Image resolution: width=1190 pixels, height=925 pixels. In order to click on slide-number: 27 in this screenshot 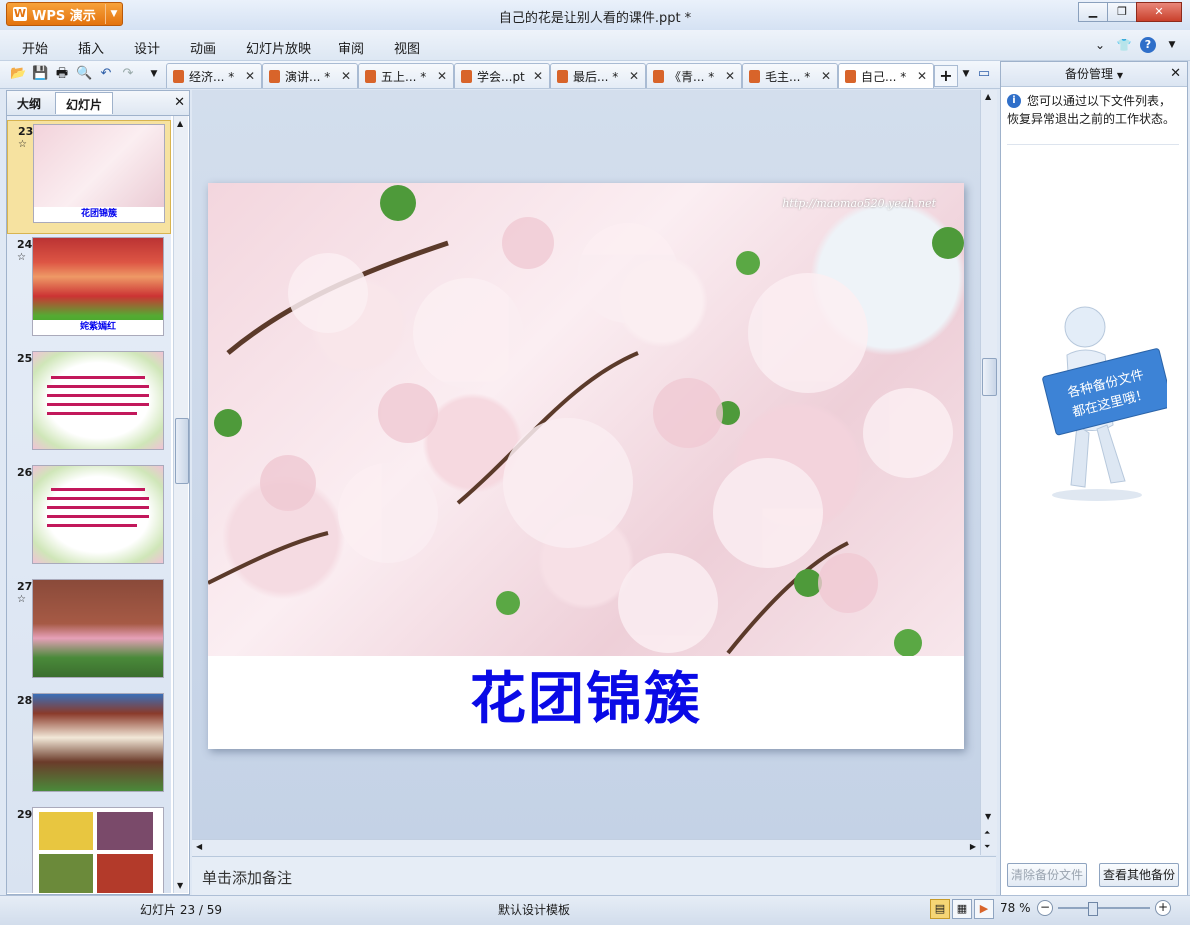, I will do `click(25, 586)`.